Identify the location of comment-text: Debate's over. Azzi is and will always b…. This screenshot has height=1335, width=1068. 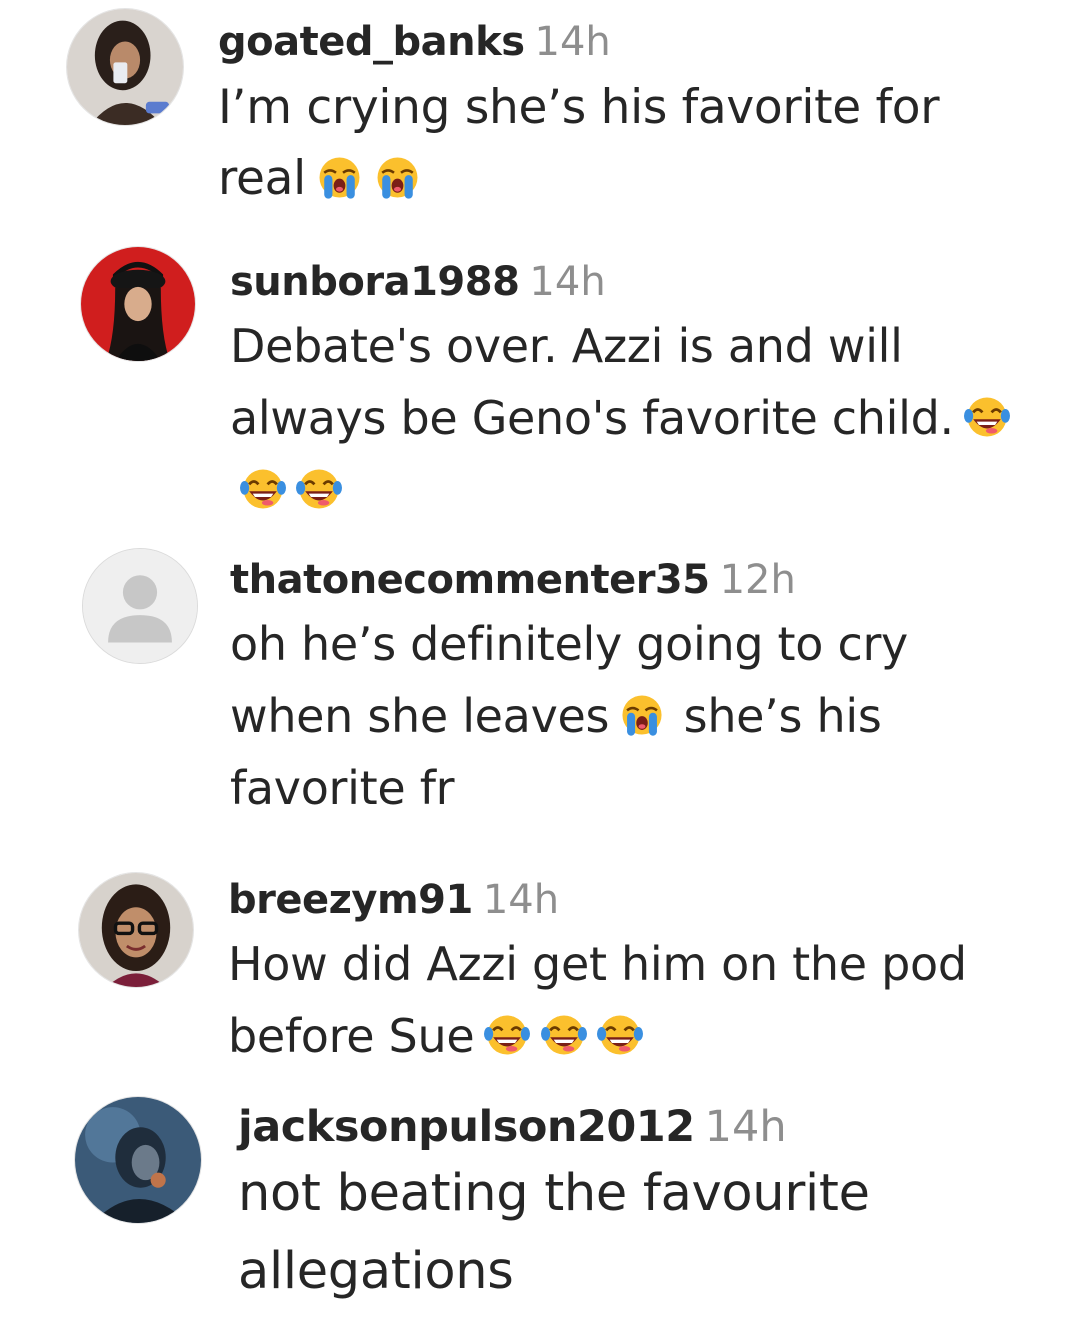
(625, 418).